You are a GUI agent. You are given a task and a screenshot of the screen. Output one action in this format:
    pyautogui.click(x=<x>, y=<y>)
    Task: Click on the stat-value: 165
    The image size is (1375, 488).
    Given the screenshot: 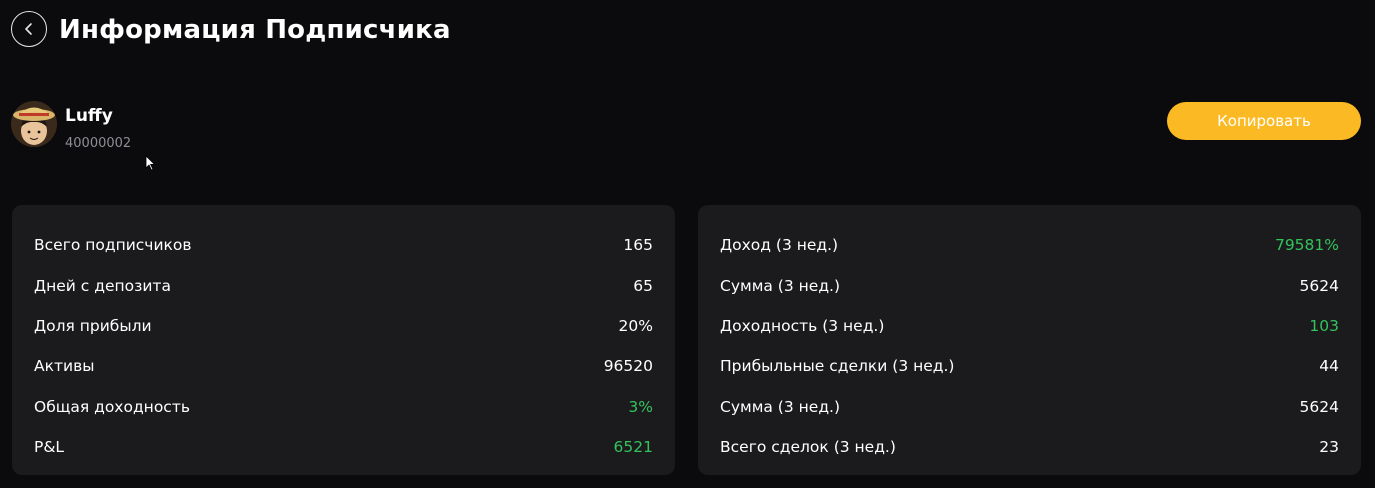 What is the action you would take?
    pyautogui.click(x=638, y=245)
    